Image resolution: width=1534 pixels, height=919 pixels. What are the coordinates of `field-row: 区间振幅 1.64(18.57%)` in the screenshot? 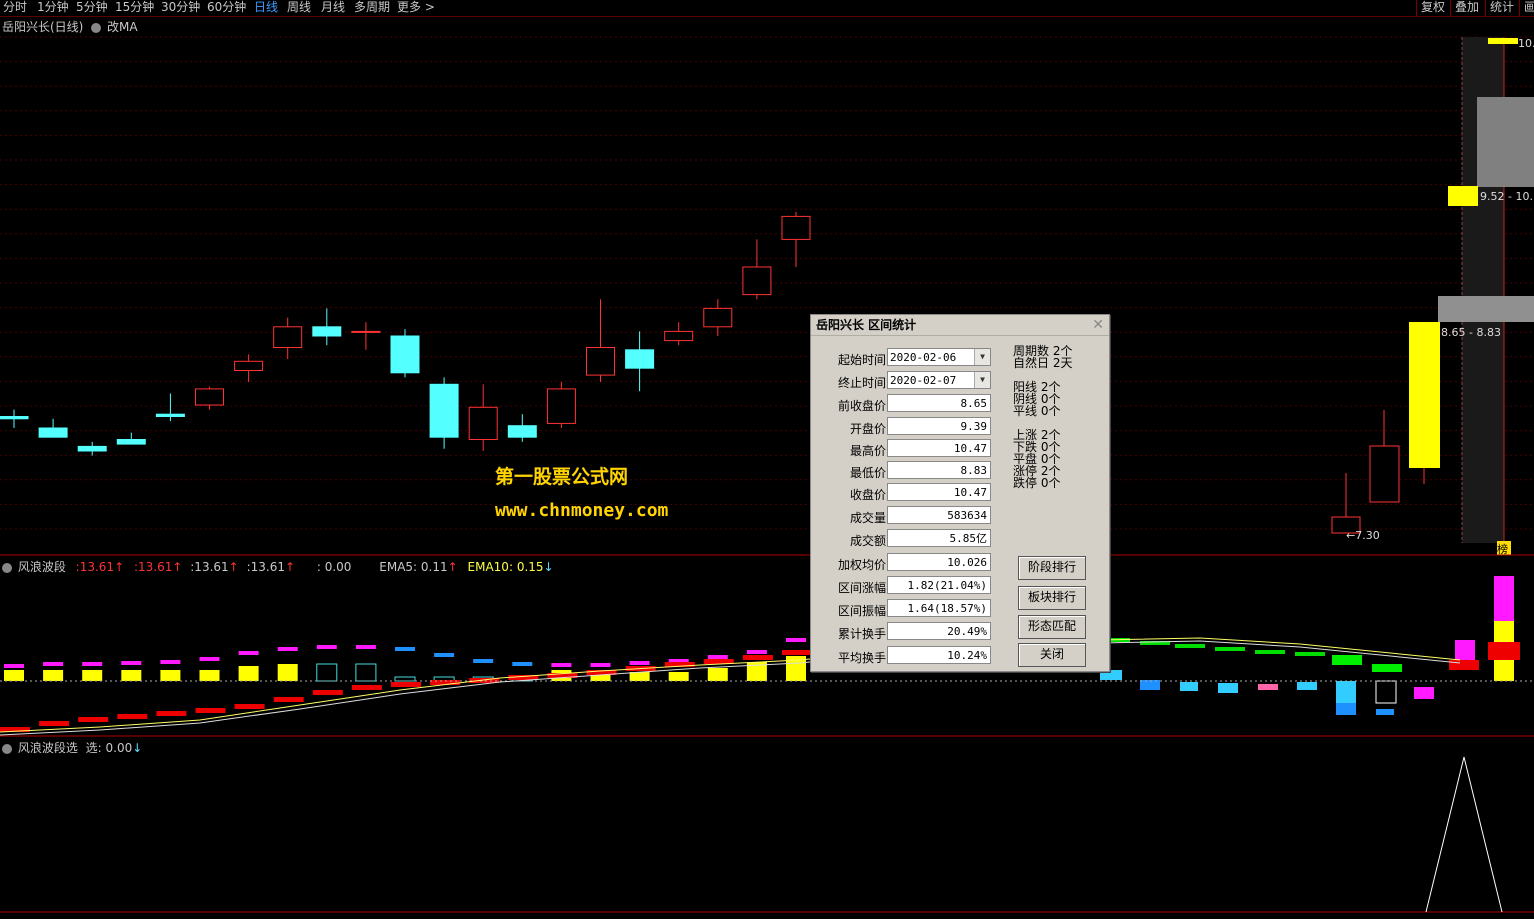 It's located at (906, 609).